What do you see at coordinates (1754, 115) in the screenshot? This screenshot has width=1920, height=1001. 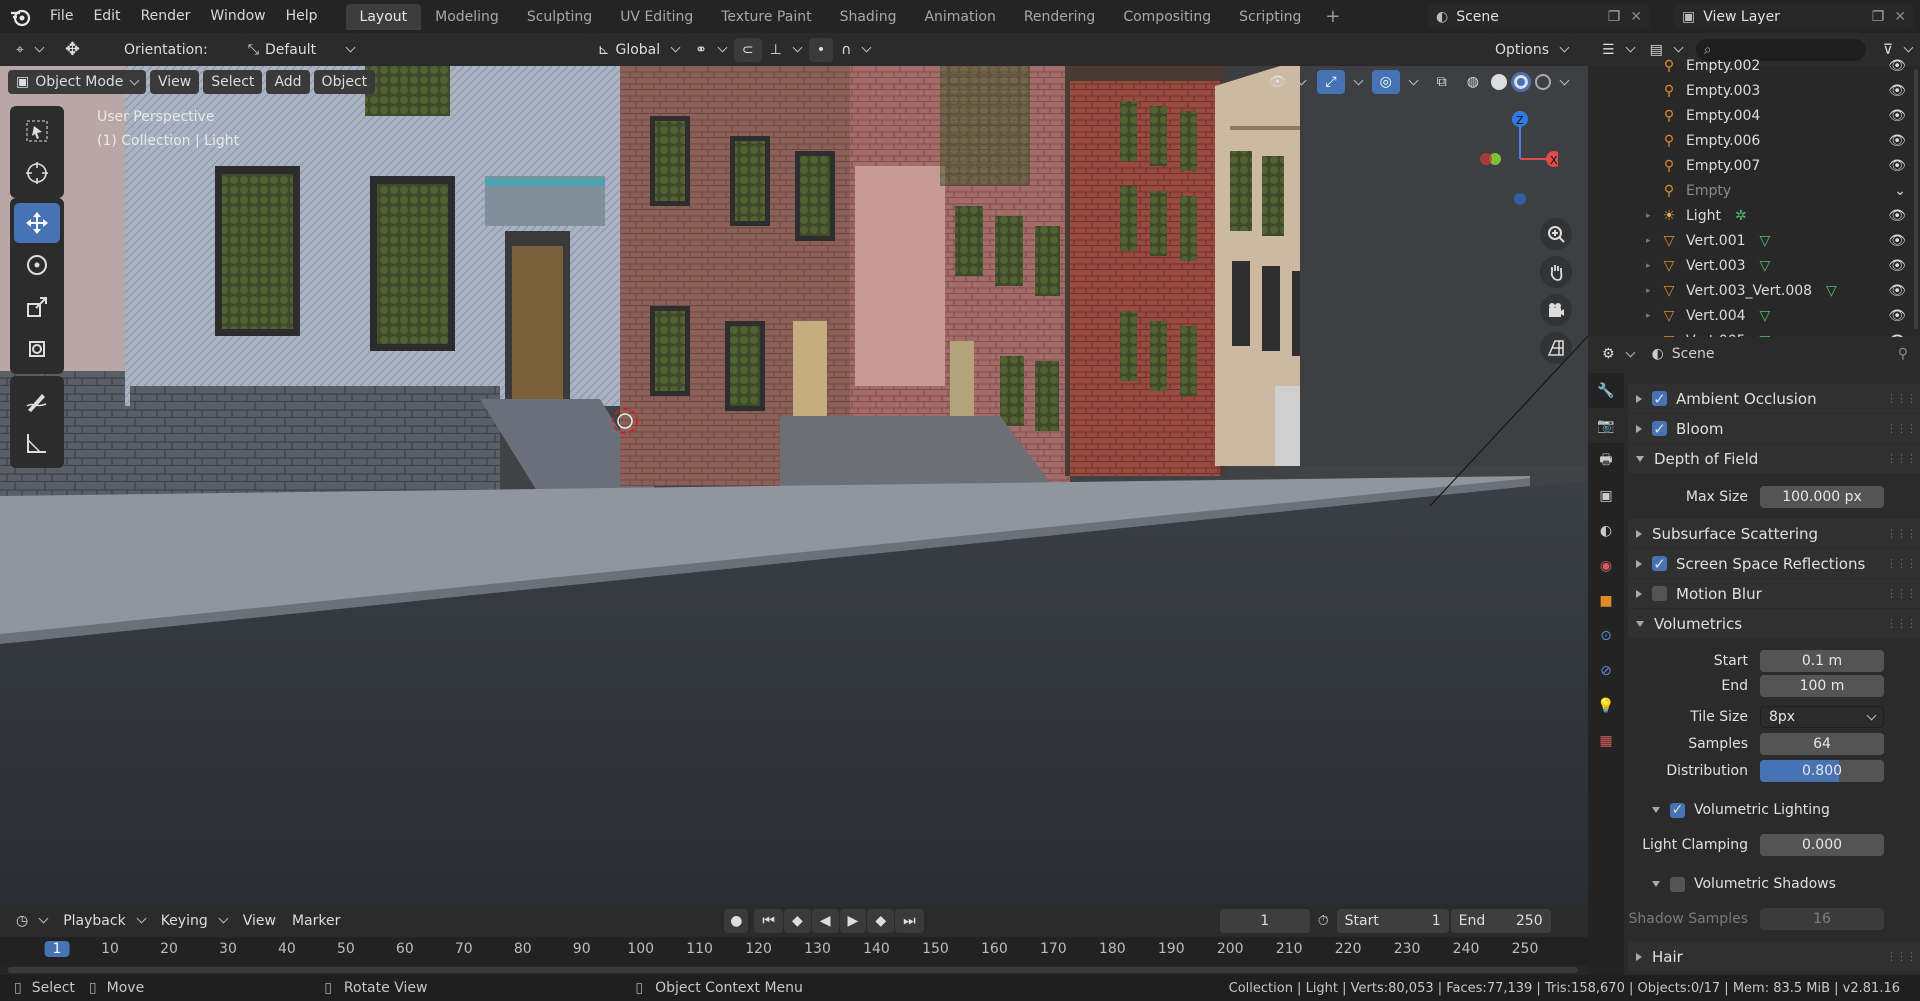 I see `outliner-row: ⚲ Empty.004 👁` at bounding box center [1754, 115].